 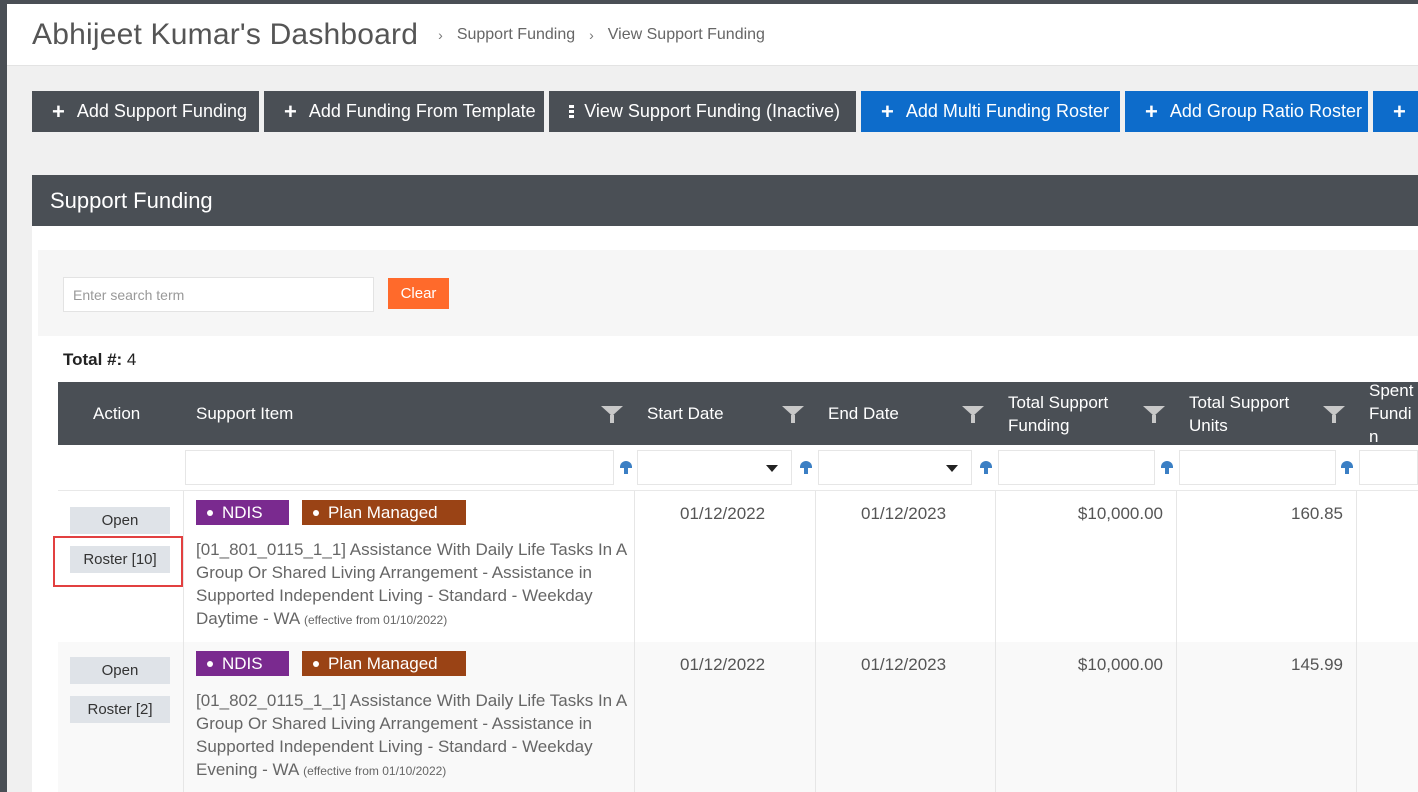 What do you see at coordinates (725, 200) in the screenshot?
I see `panel-header: Support Funding` at bounding box center [725, 200].